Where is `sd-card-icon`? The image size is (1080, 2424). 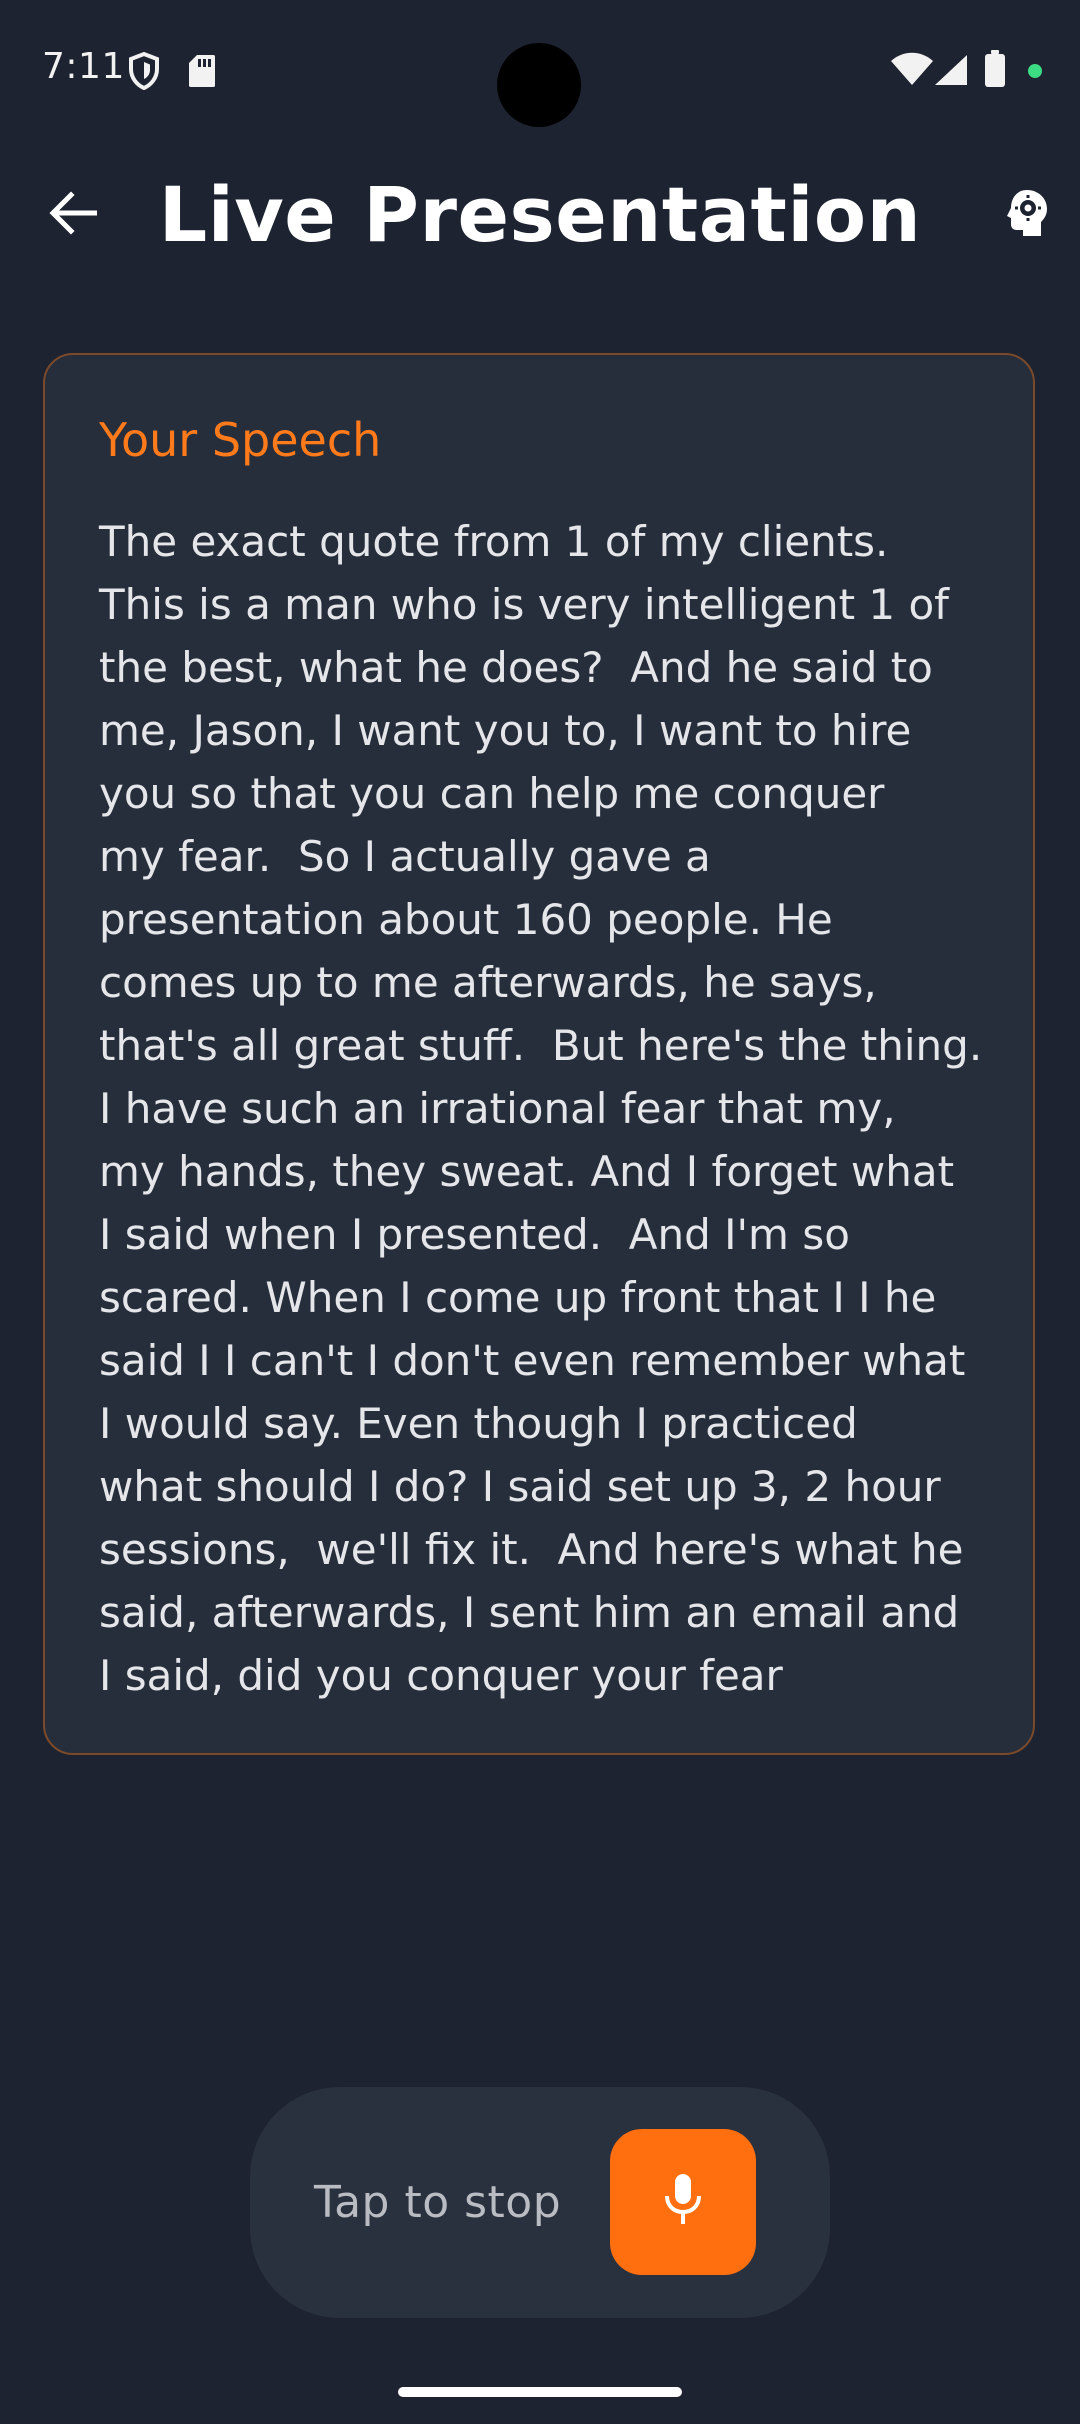
sd-card-icon is located at coordinates (202, 73).